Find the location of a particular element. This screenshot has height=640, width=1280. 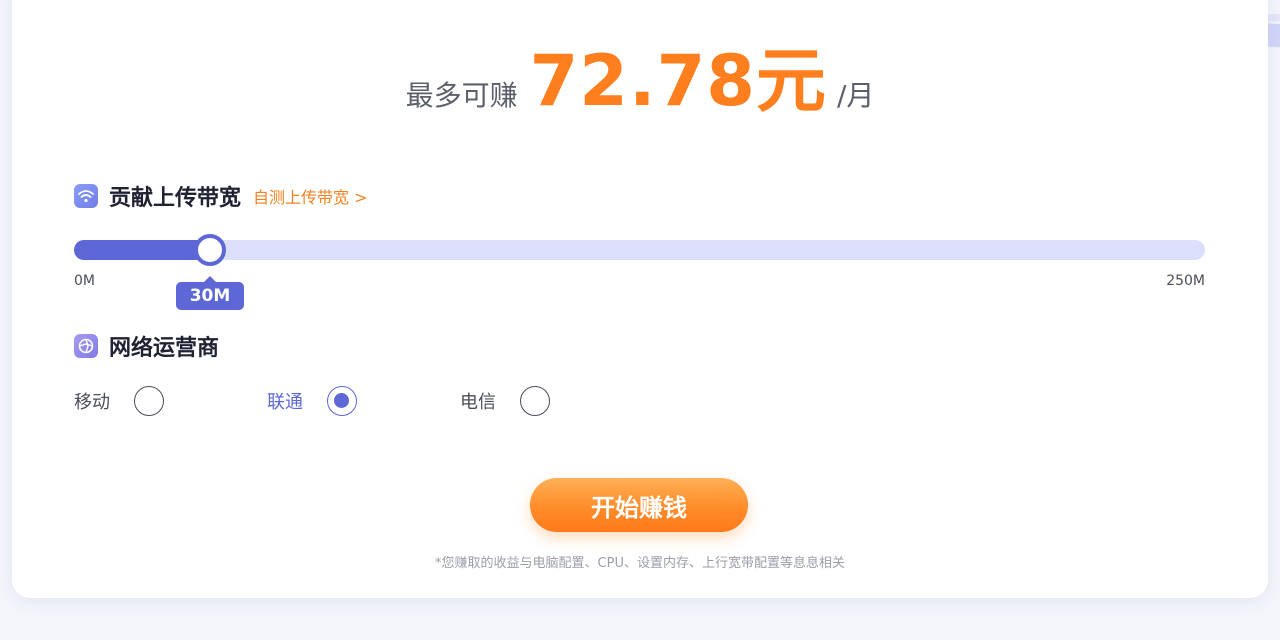

slider-min-label: 0M is located at coordinates (84, 281).